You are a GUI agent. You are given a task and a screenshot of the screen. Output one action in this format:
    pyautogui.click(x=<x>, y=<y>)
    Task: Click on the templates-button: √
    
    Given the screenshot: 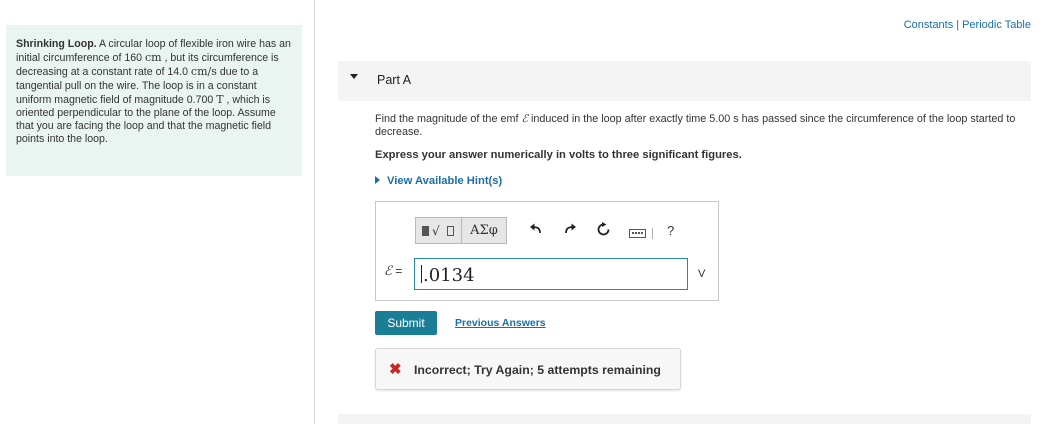 What is the action you would take?
    pyautogui.click(x=438, y=230)
    